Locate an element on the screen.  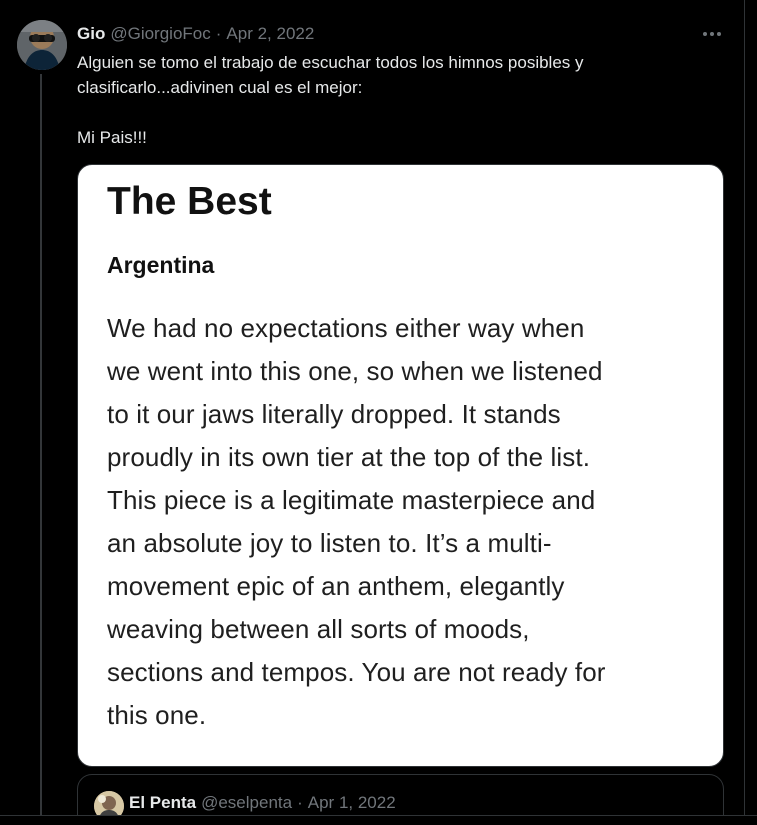
more-dots-icon is located at coordinates (712, 34).